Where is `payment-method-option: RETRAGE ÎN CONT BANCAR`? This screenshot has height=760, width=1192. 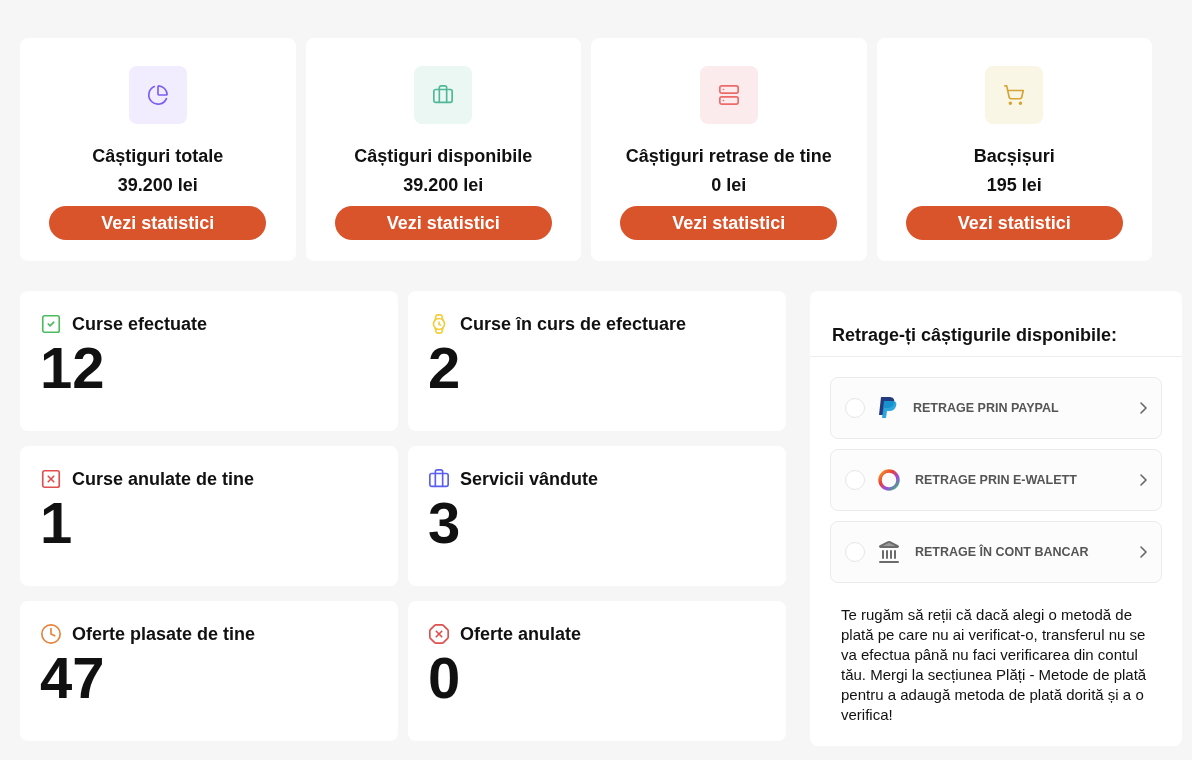
payment-method-option: RETRAGE ÎN CONT BANCAR is located at coordinates (996, 552).